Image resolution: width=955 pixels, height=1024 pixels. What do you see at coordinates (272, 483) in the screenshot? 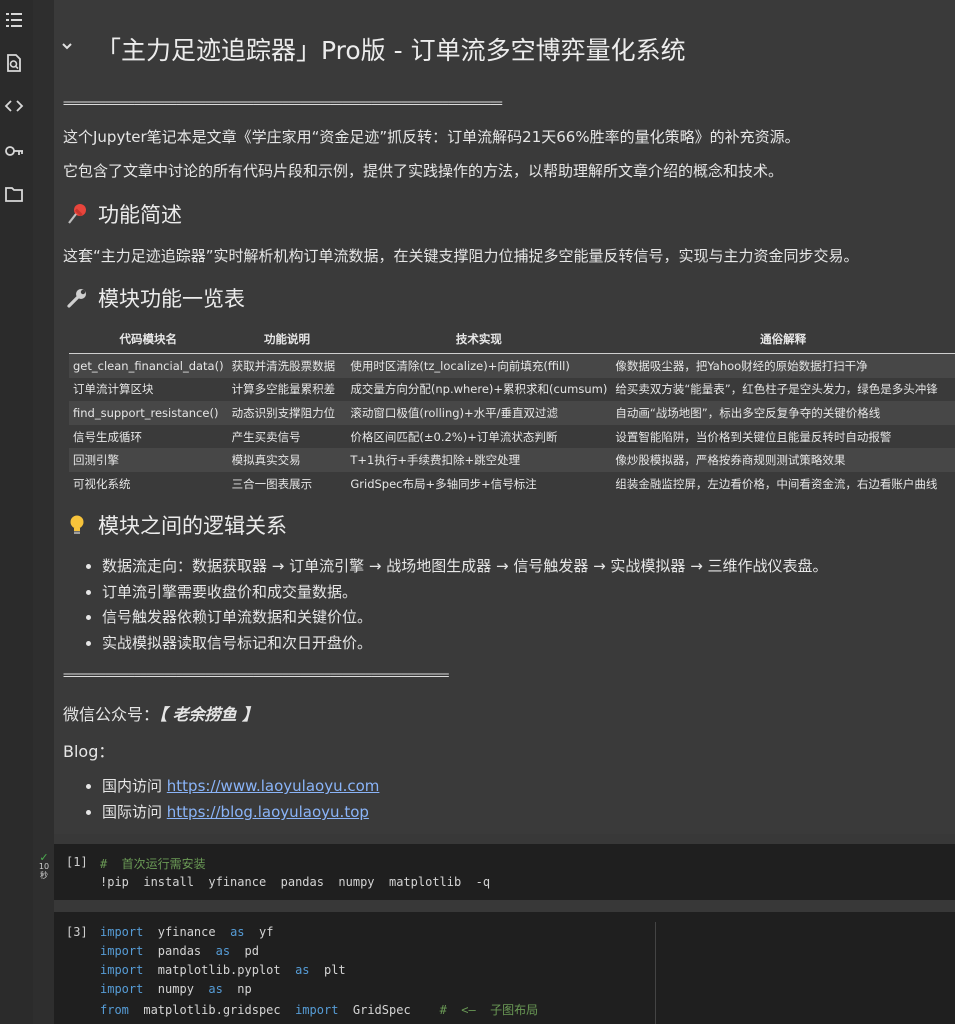
I see `table-cell: 三合一图表展示` at bounding box center [272, 483].